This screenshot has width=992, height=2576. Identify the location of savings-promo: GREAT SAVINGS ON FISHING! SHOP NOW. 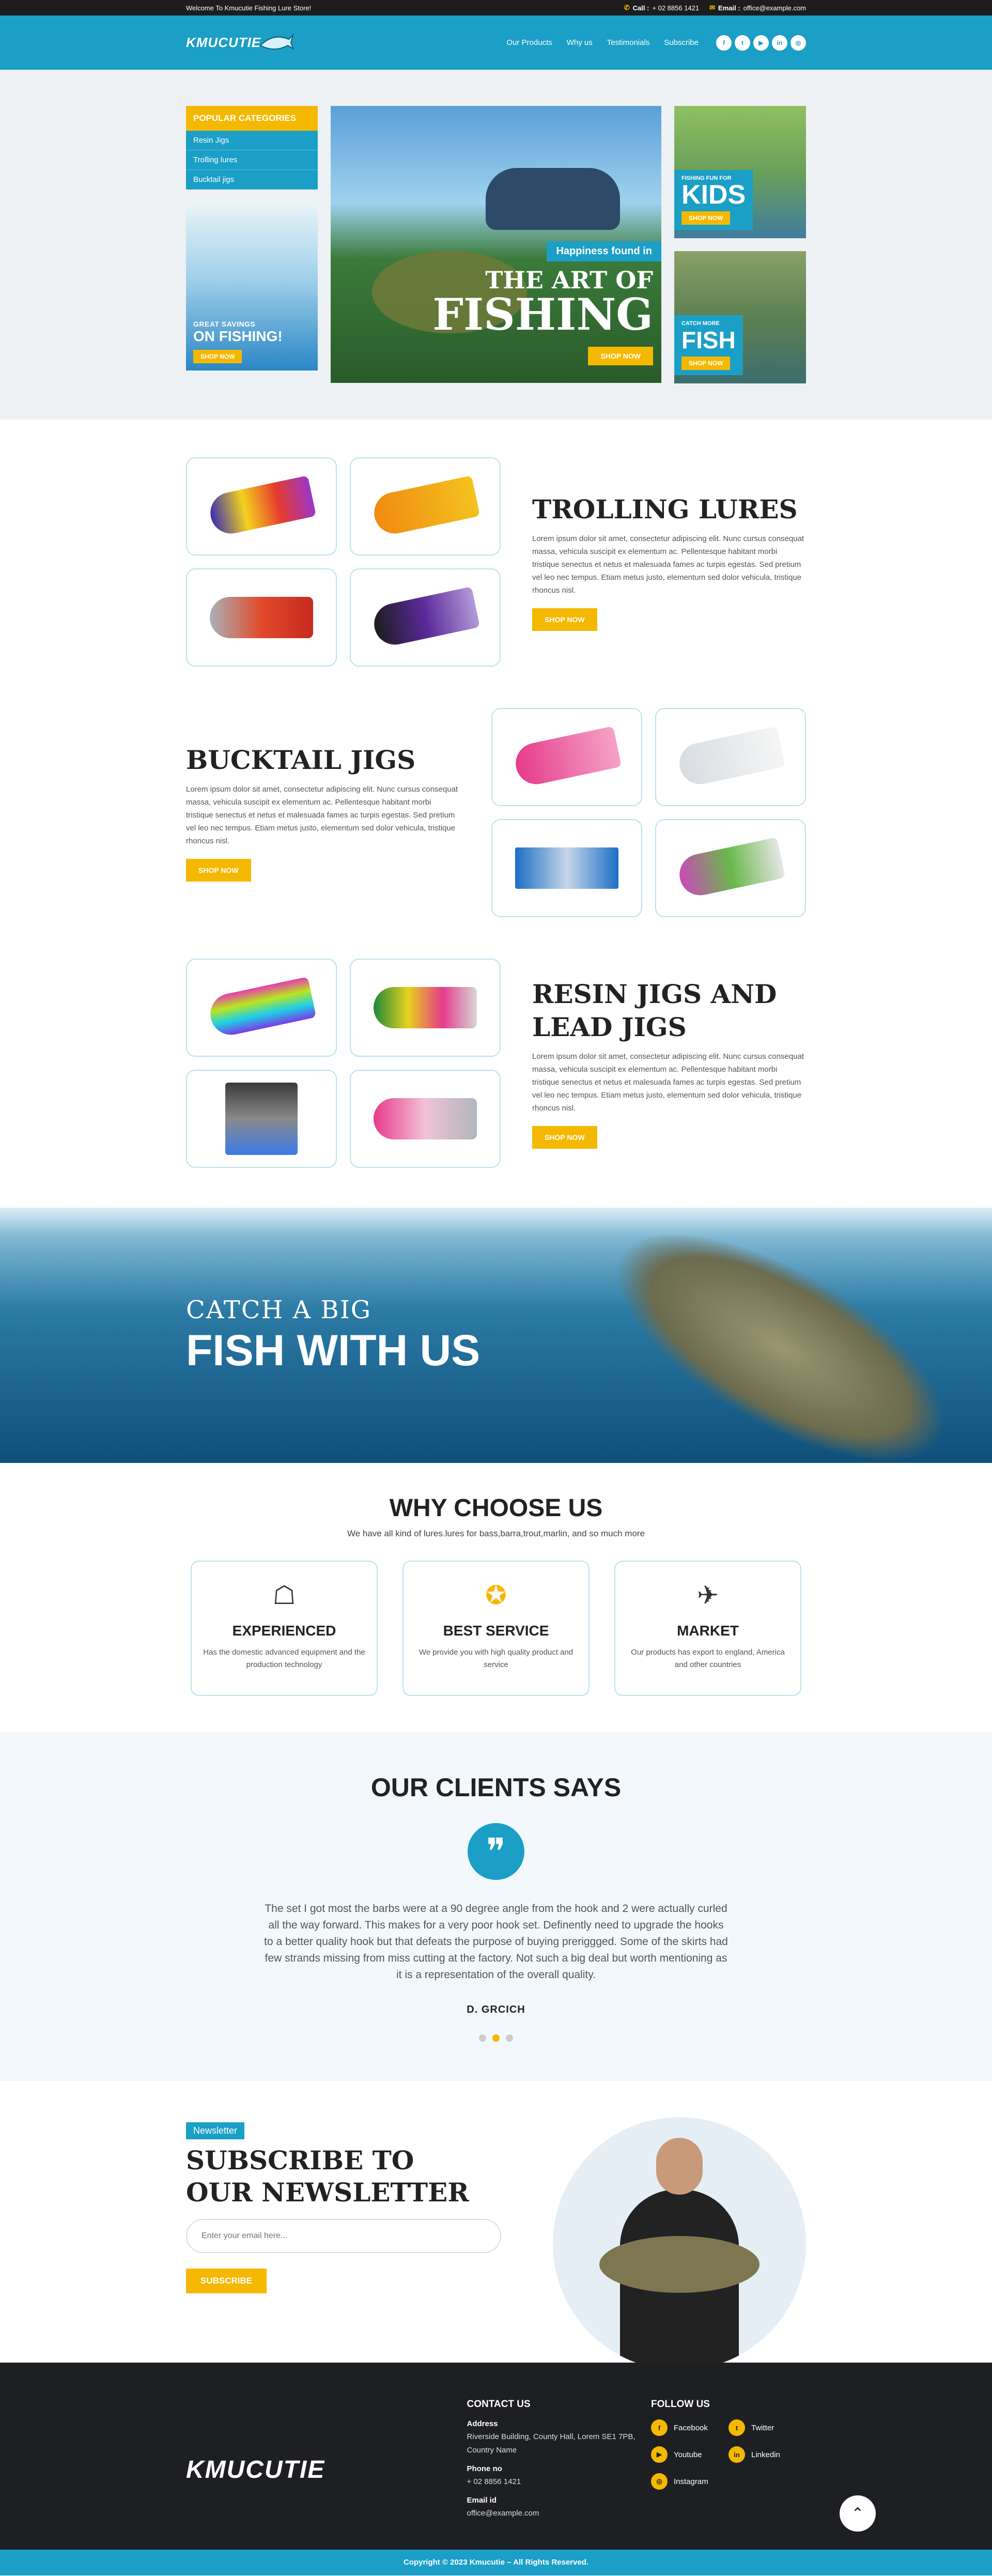
(252, 288).